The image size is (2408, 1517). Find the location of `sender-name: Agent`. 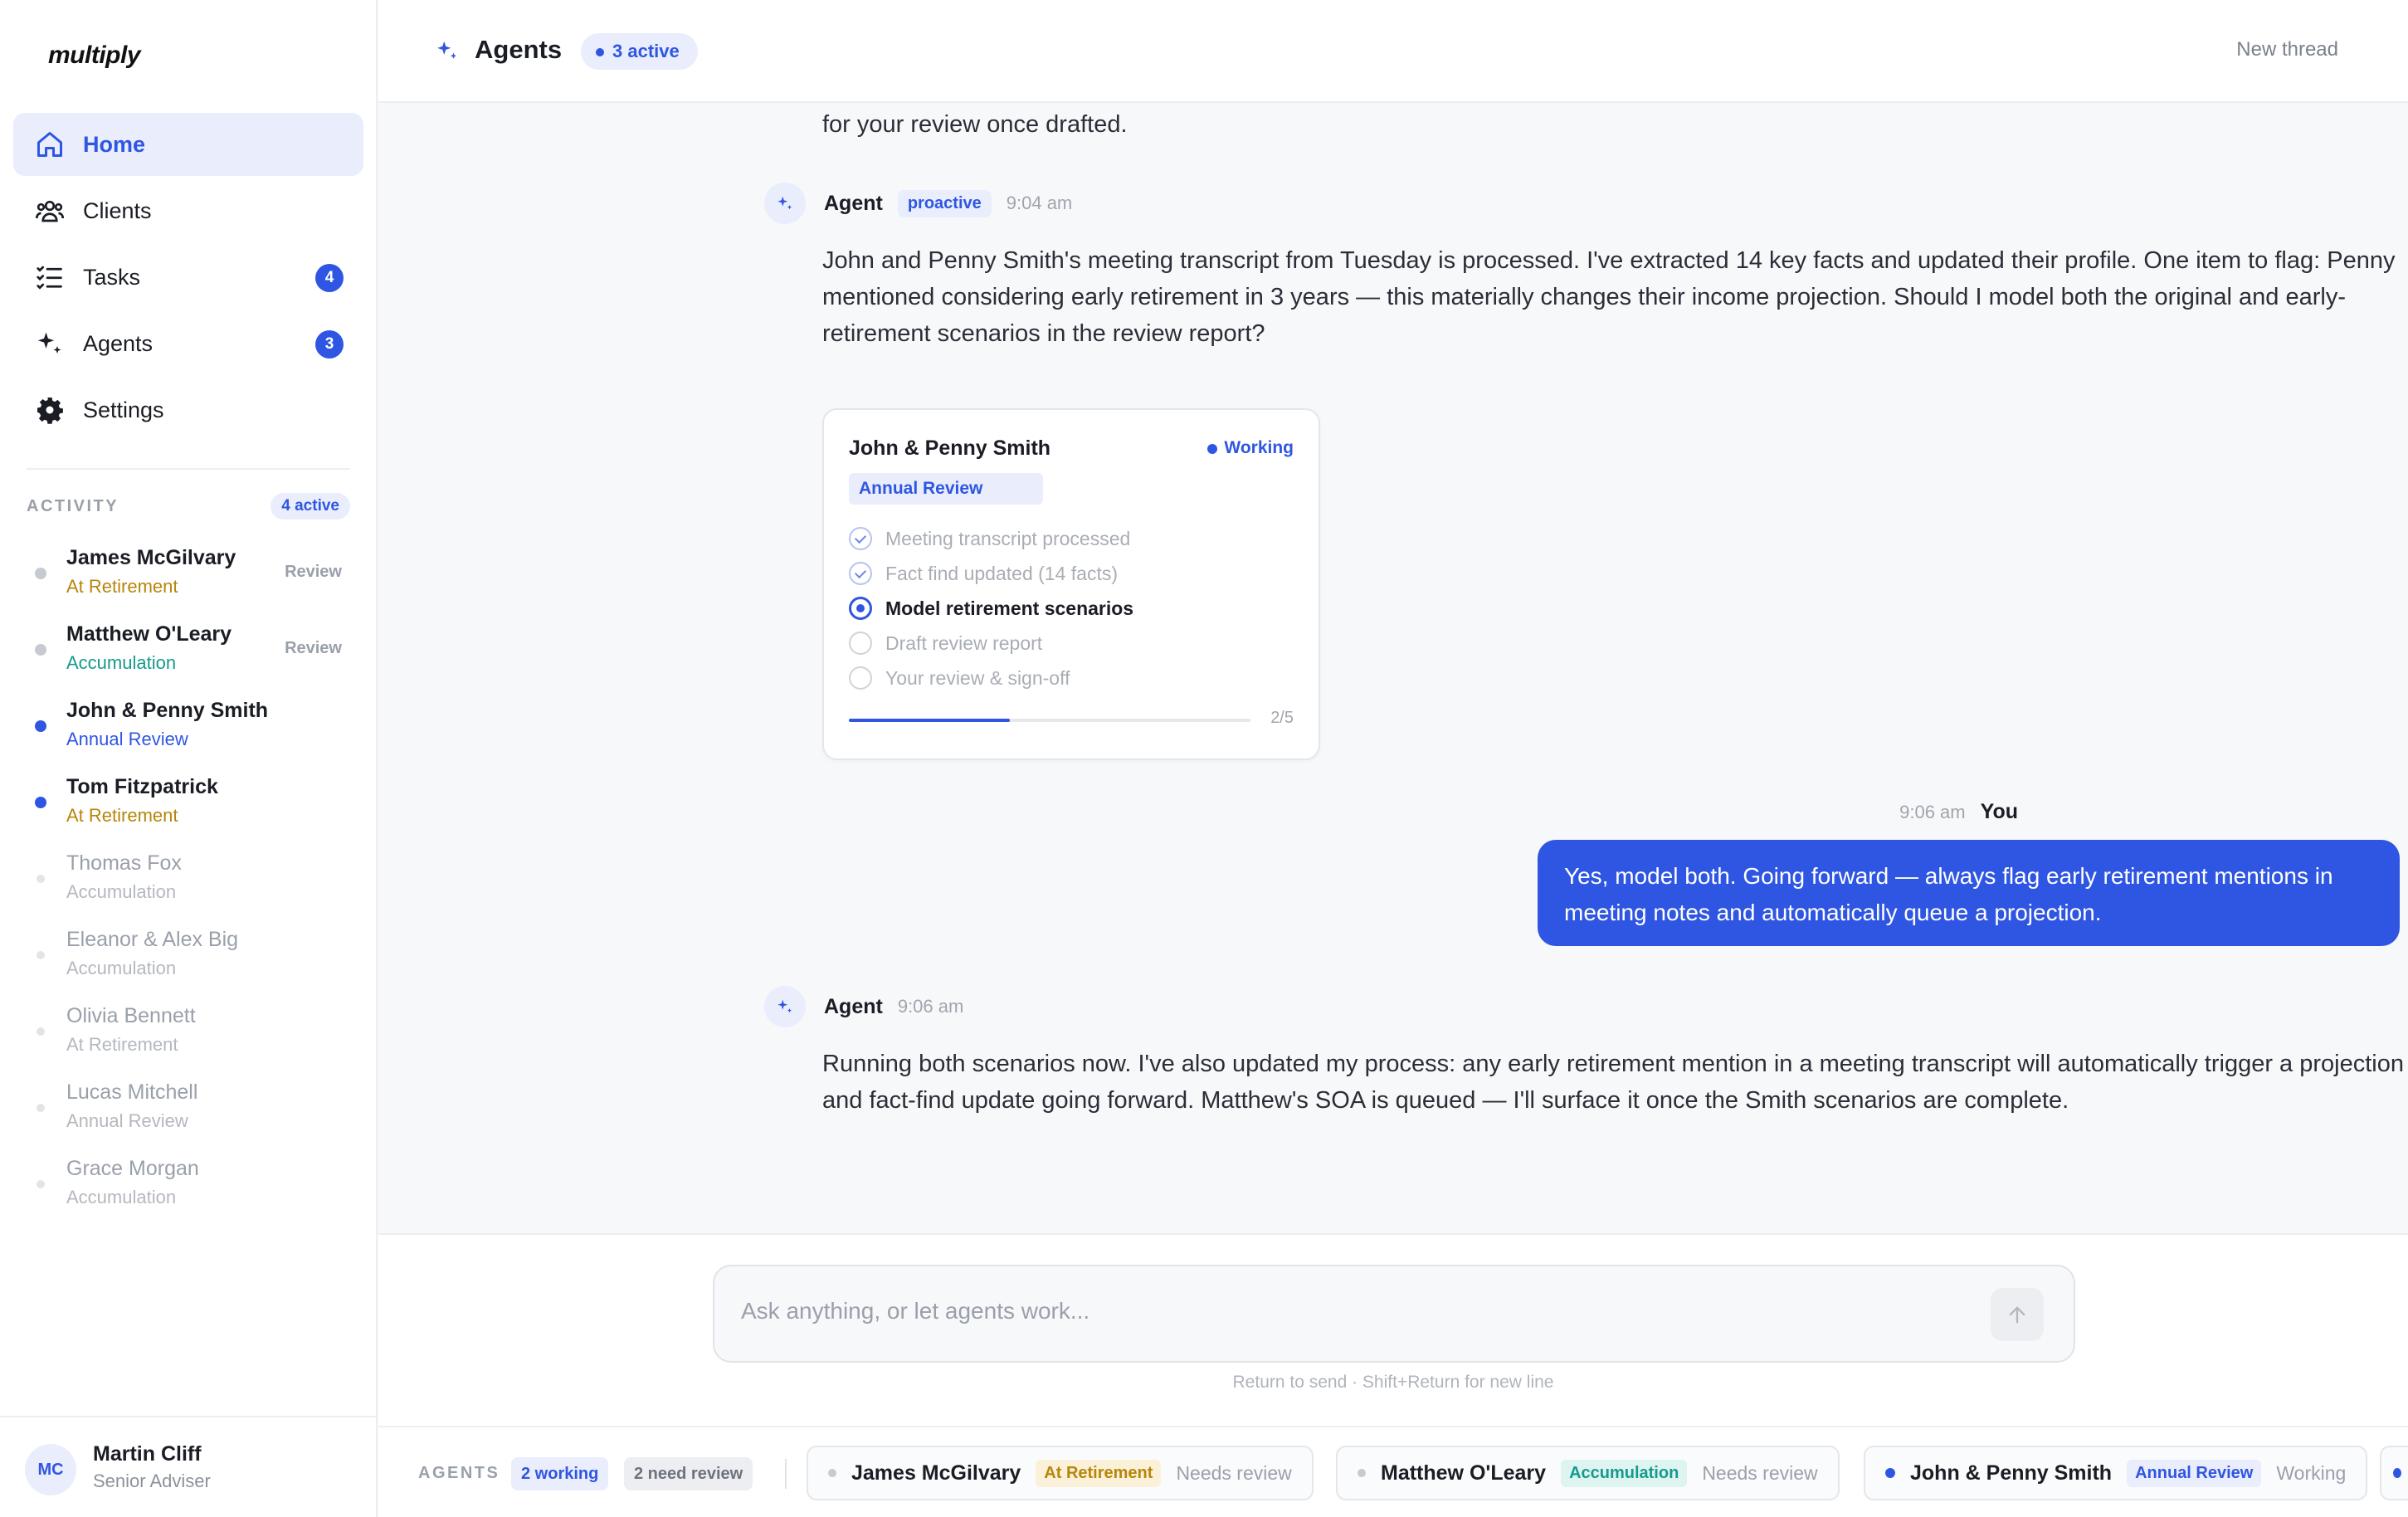

sender-name: Agent is located at coordinates (853, 203).